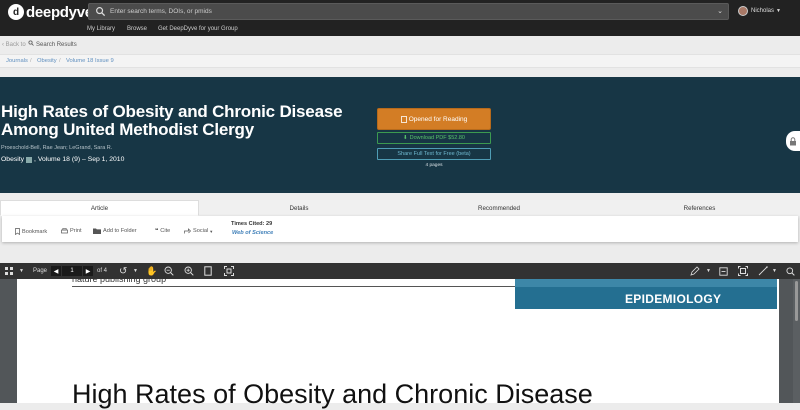 The height and width of the screenshot is (410, 800). I want to click on publisher-name: nature publishing group, so click(119, 279).